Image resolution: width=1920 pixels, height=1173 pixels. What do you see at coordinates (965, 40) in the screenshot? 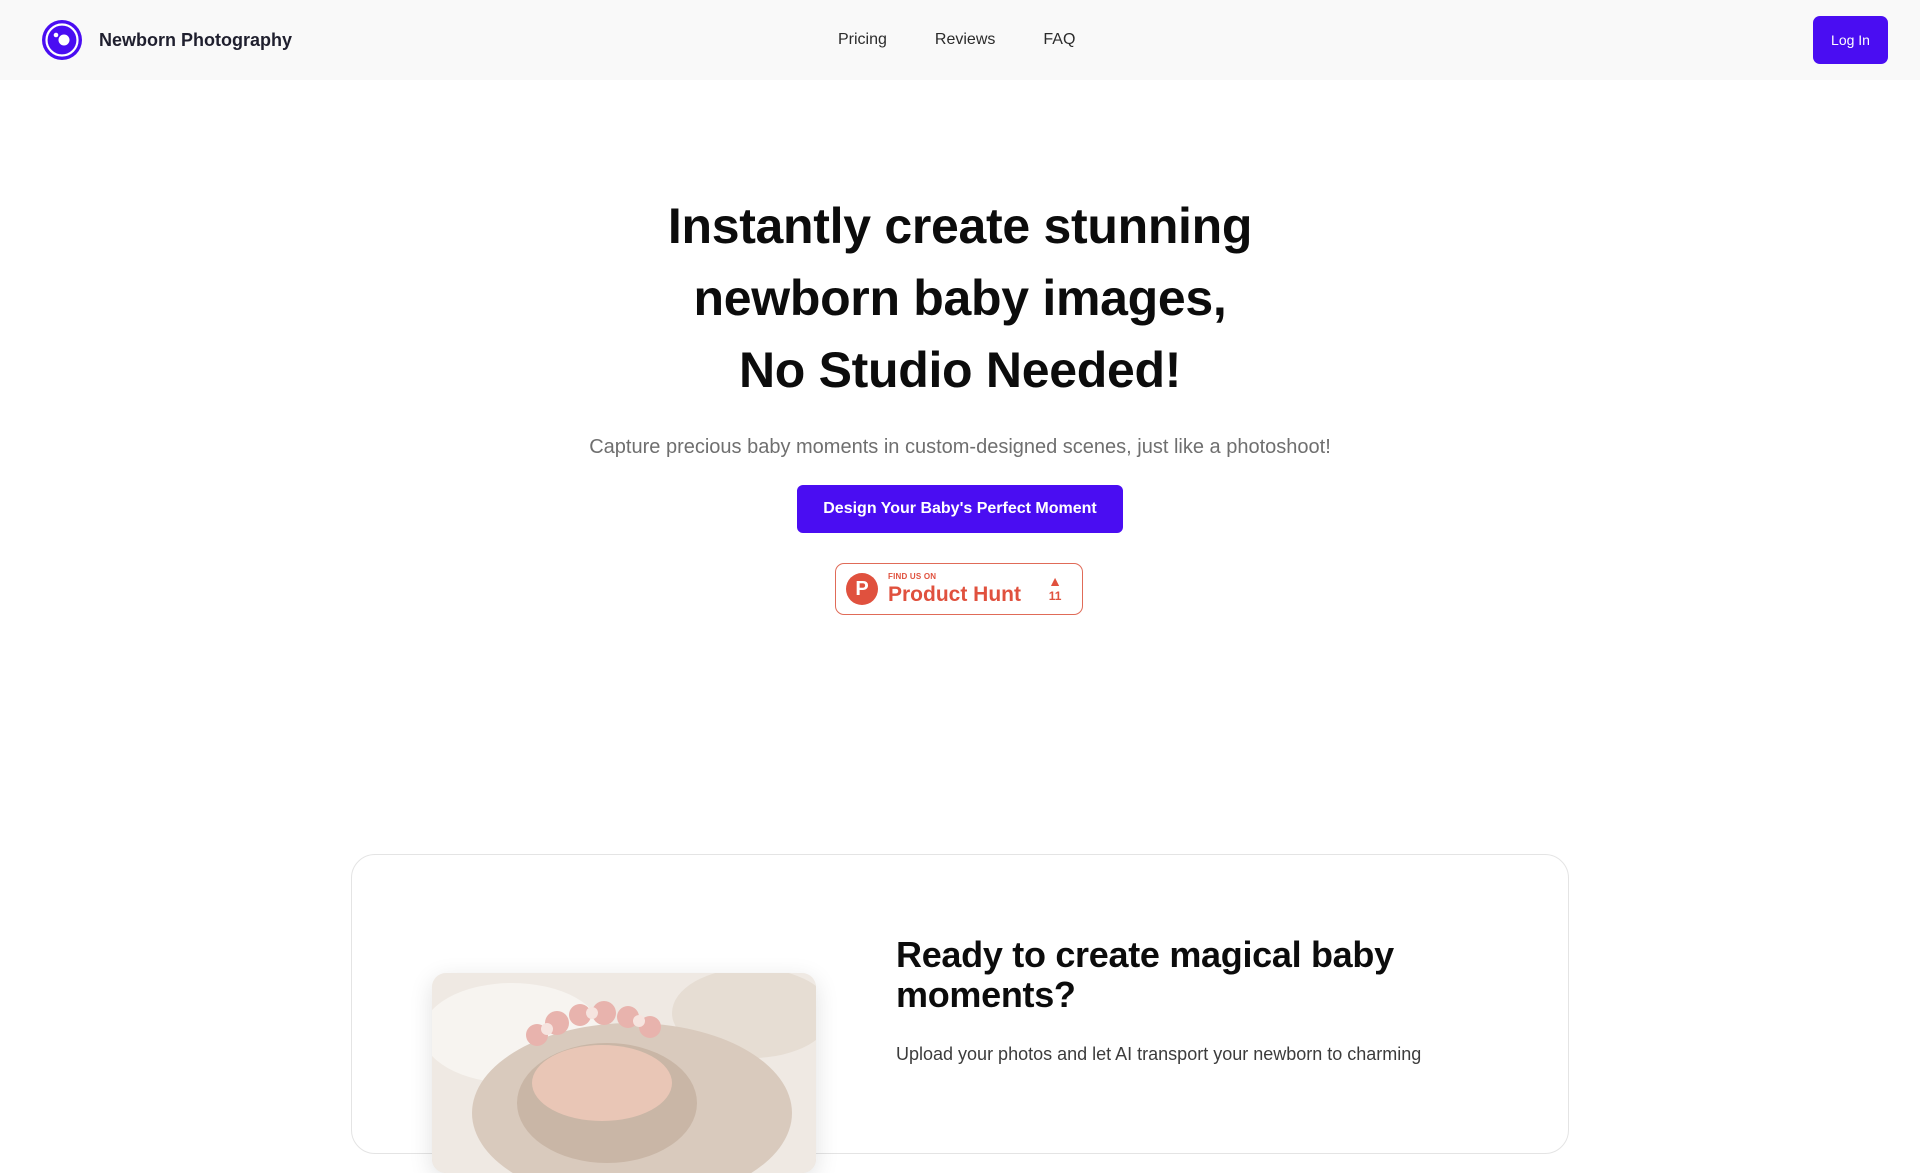
I see `nav-link-reviews: Reviews` at bounding box center [965, 40].